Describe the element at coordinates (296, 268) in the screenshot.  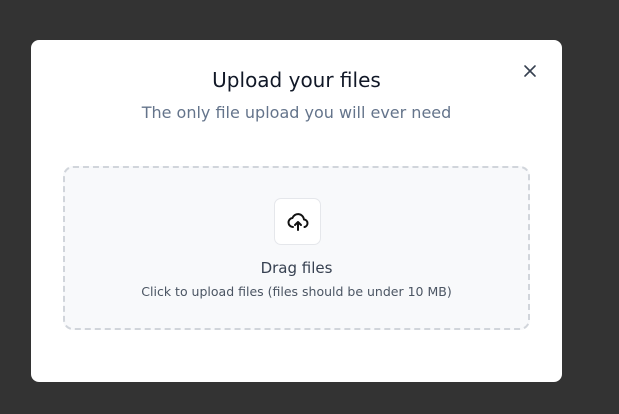
I see `dropzone-label: Drag files` at that location.